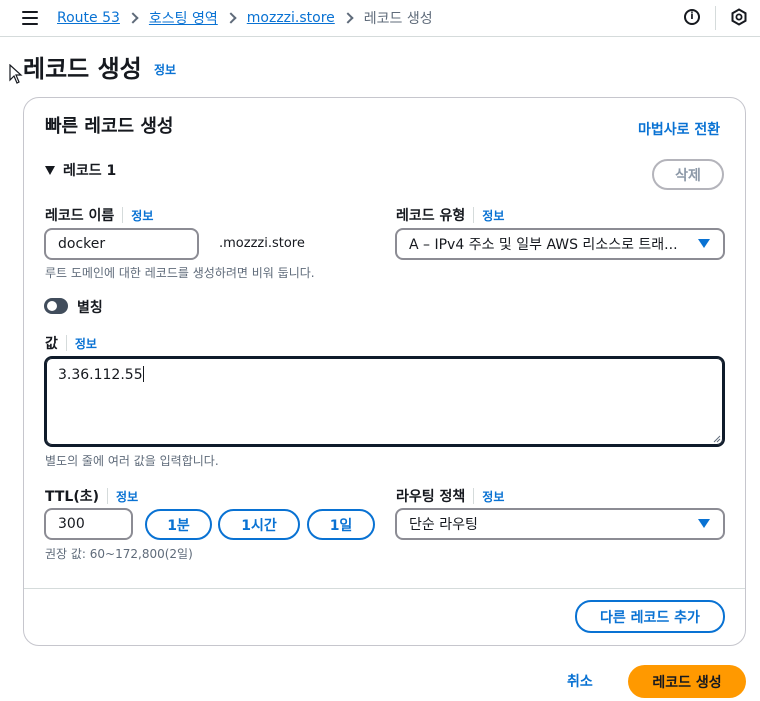 The width and height of the screenshot is (760, 701). Describe the element at coordinates (687, 681) in the screenshot. I see `create-records-button: 레코드 생성` at that location.